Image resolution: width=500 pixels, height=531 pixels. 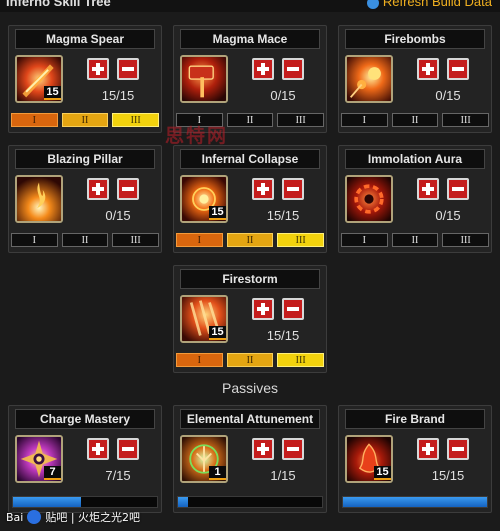 I want to click on rank-badge: 1, so click(x=217, y=473).